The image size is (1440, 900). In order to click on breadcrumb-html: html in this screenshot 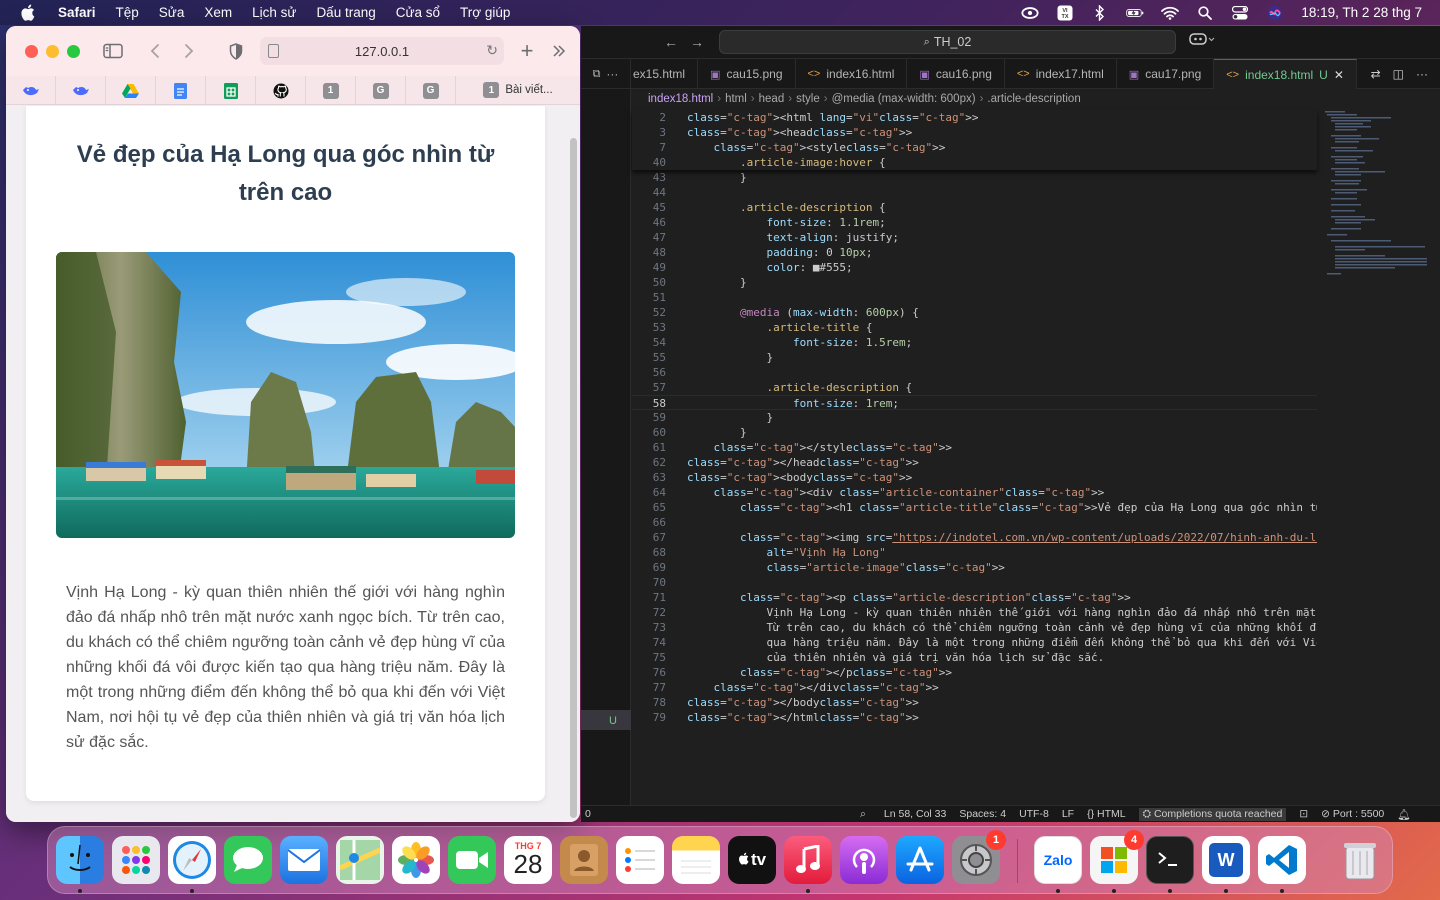, I will do `click(736, 99)`.